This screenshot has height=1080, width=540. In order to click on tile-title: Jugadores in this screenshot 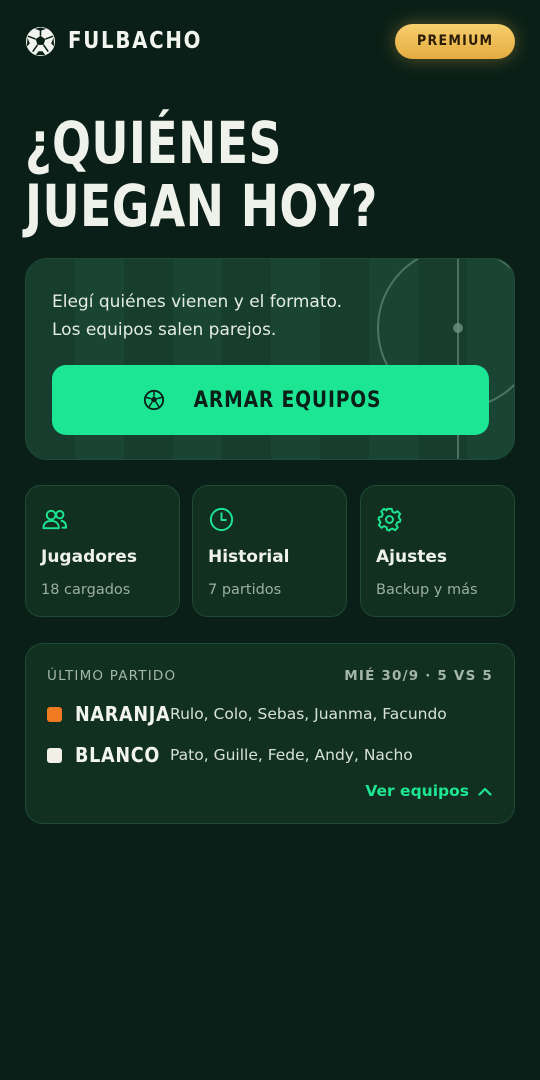, I will do `click(89, 557)`.